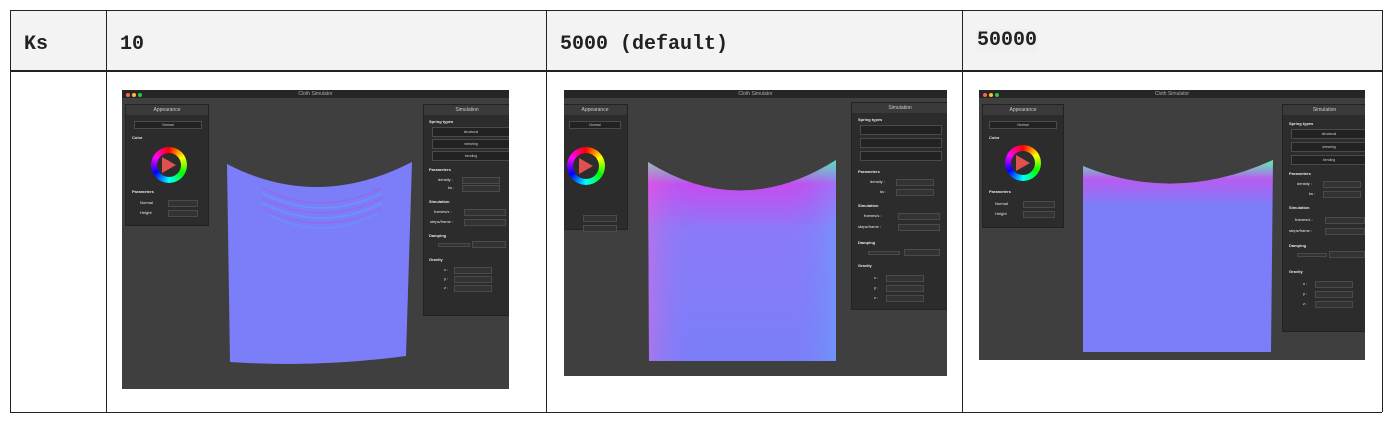  I want to click on bending-toggle, so click(901, 156).